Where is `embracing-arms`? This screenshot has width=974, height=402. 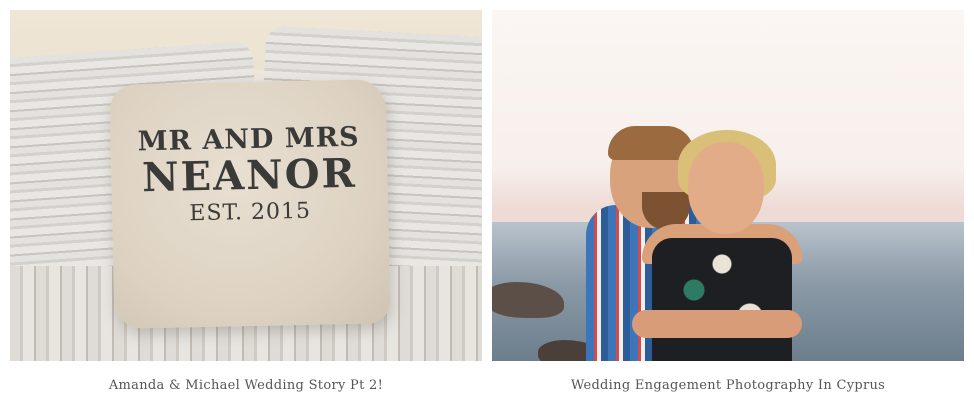 embracing-arms is located at coordinates (717, 324).